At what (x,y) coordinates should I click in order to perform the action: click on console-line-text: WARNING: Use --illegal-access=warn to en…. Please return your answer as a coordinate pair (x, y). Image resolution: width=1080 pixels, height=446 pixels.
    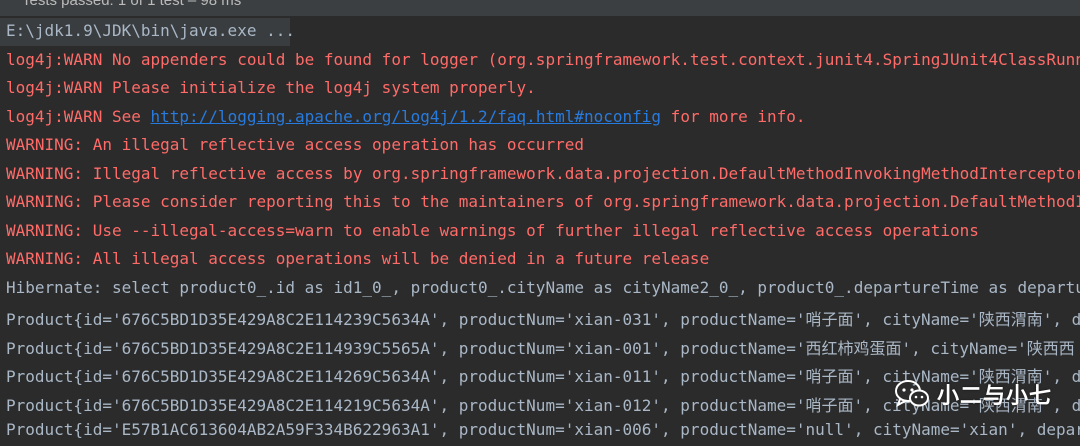
    Looking at the image, I should click on (492, 230).